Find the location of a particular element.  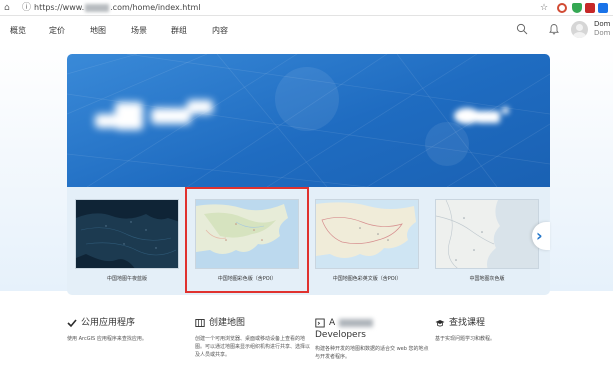

checkmark-icon is located at coordinates (72, 323).